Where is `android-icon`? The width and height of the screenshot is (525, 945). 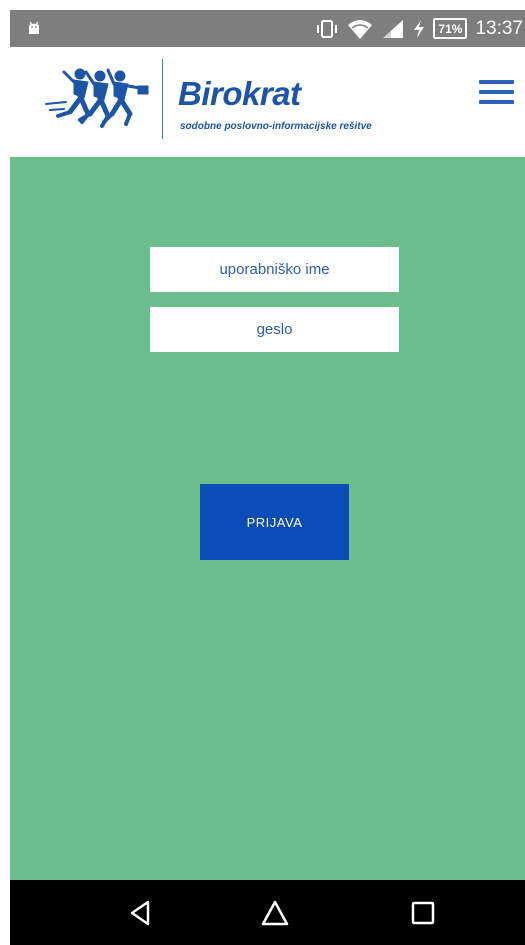 android-icon is located at coordinates (34, 27).